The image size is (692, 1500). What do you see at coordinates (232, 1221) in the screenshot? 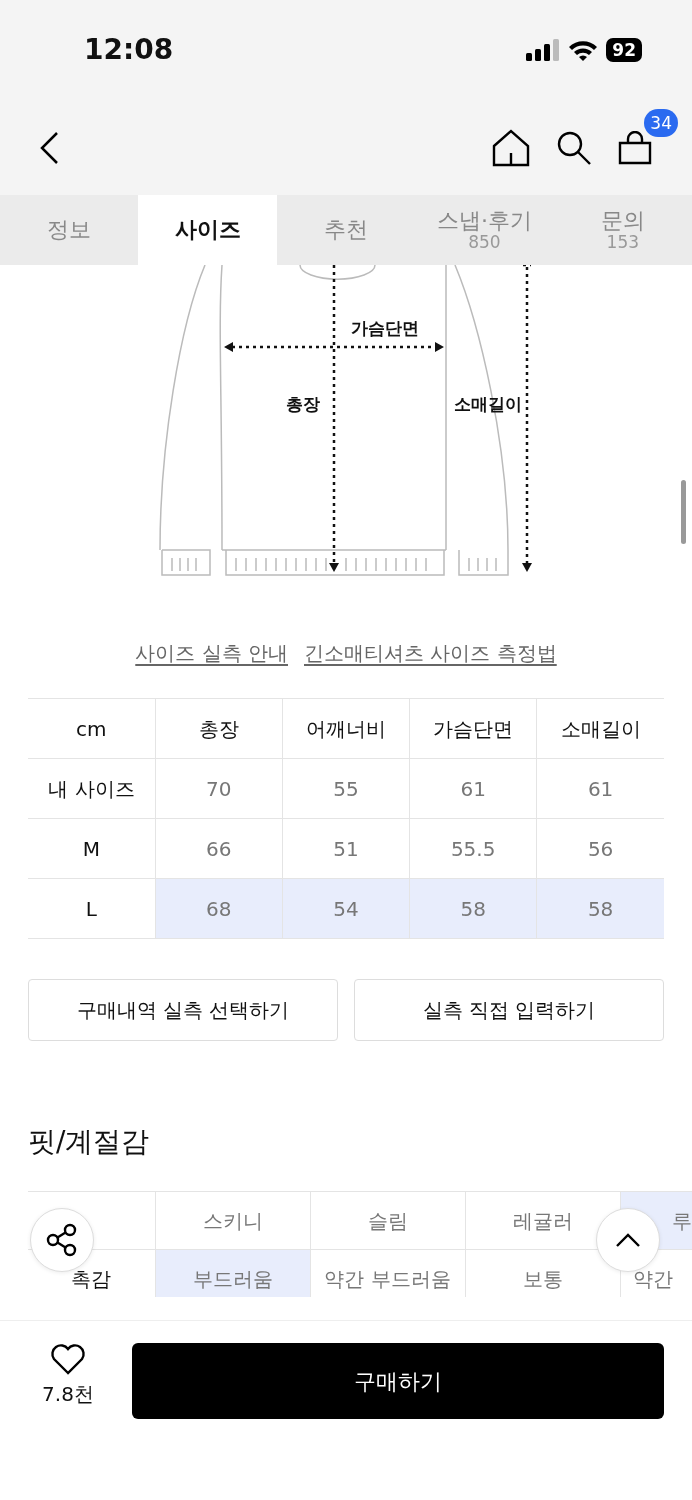
I see `option-label: 스키니` at bounding box center [232, 1221].